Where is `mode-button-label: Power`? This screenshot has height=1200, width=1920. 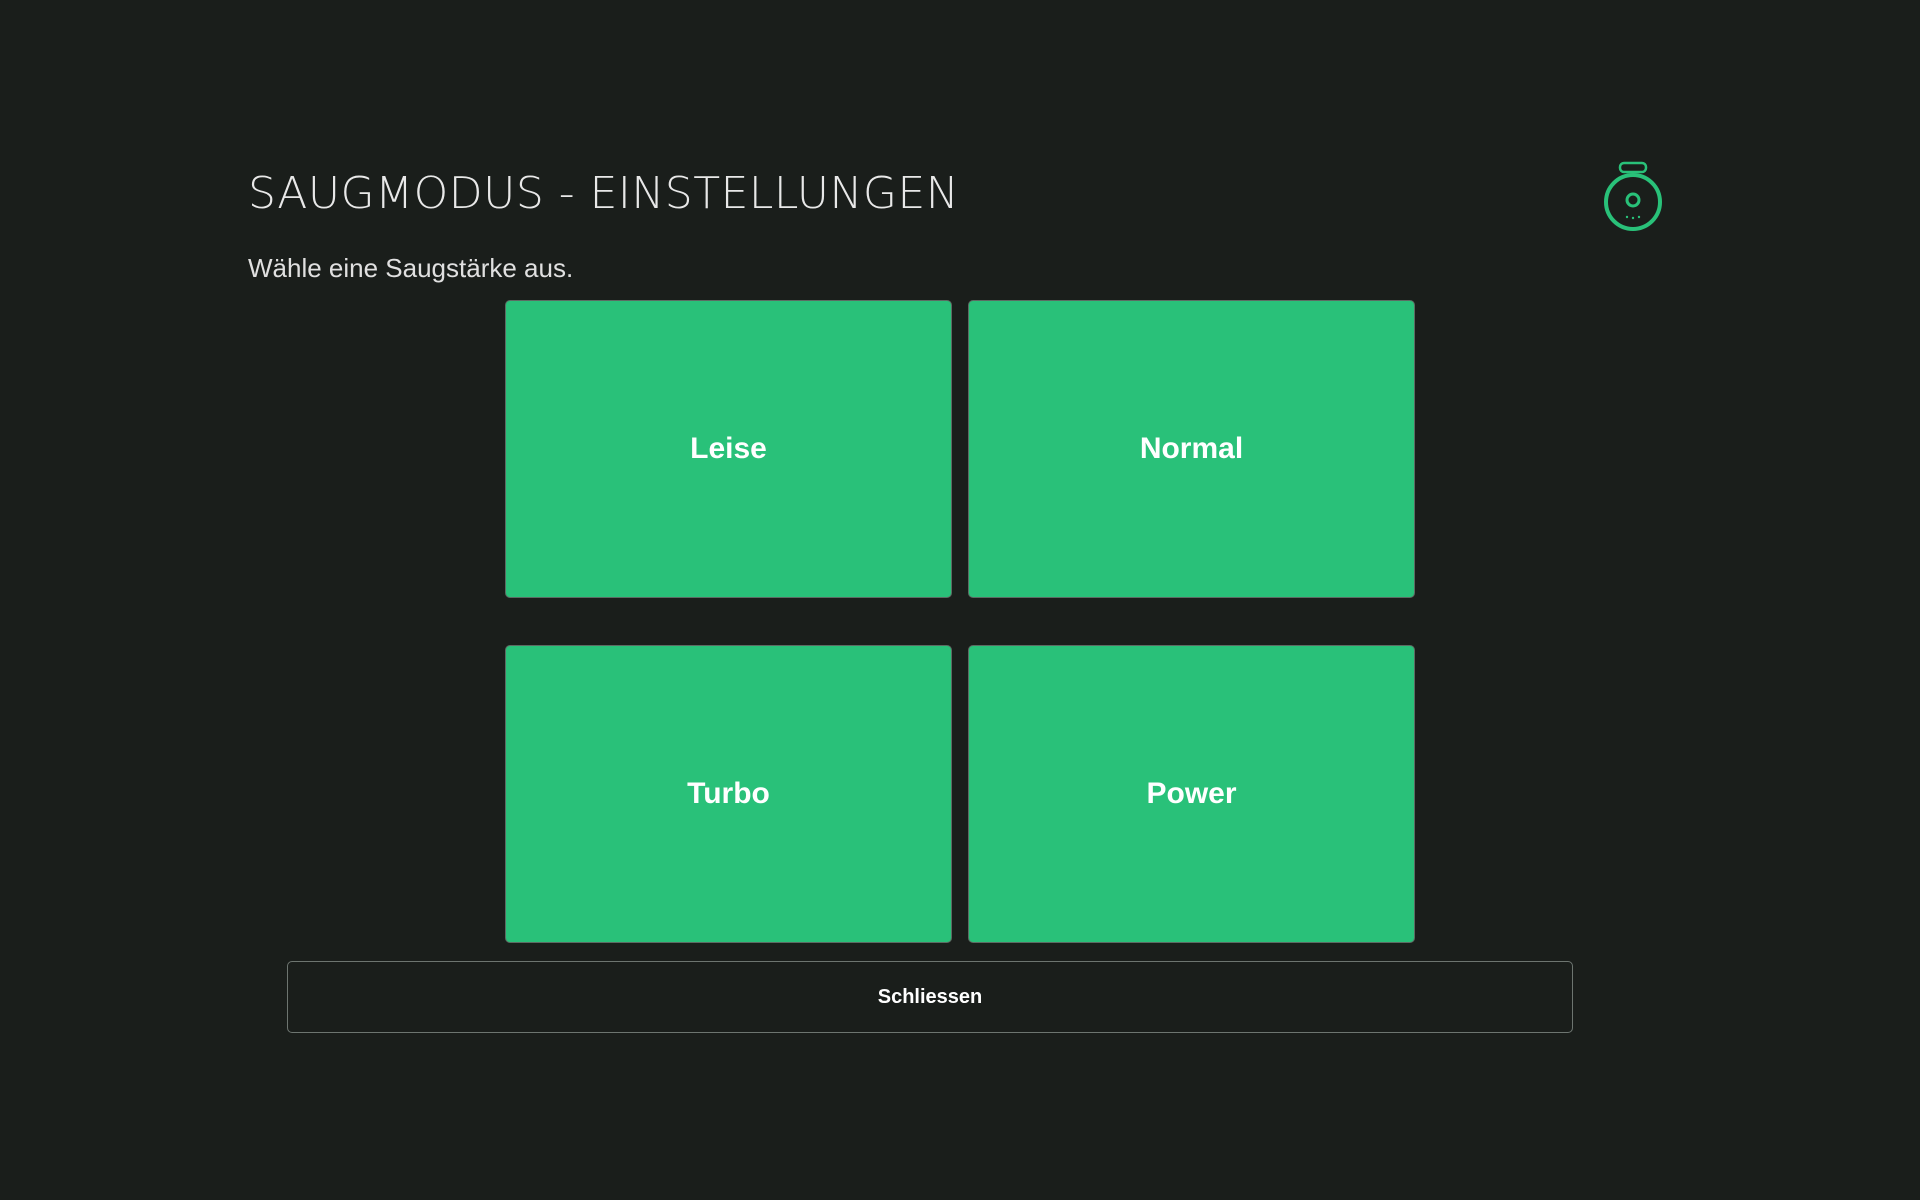
mode-button-label: Power is located at coordinates (1191, 793).